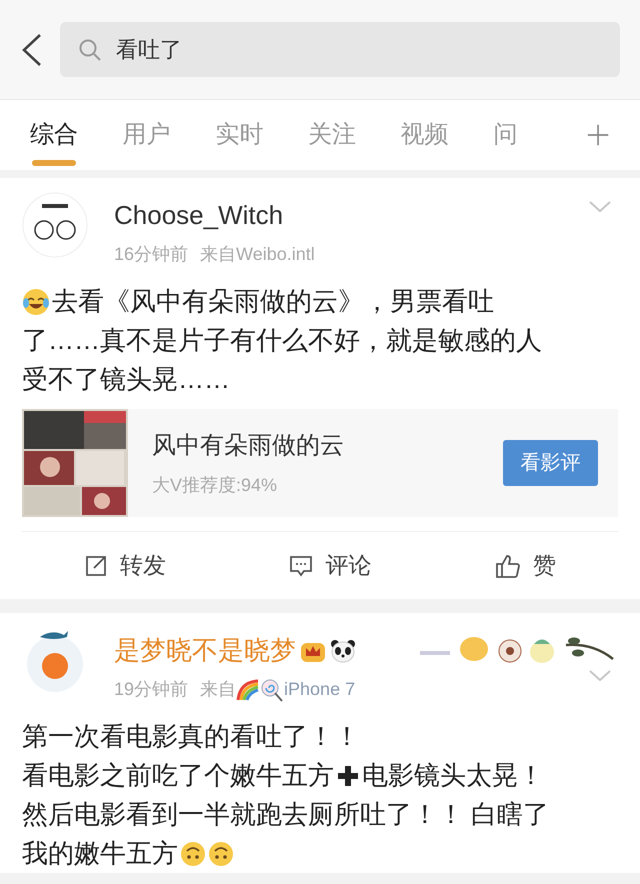  Describe the element at coordinates (76, 135) in the screenshot. I see `tab: 综合` at that location.